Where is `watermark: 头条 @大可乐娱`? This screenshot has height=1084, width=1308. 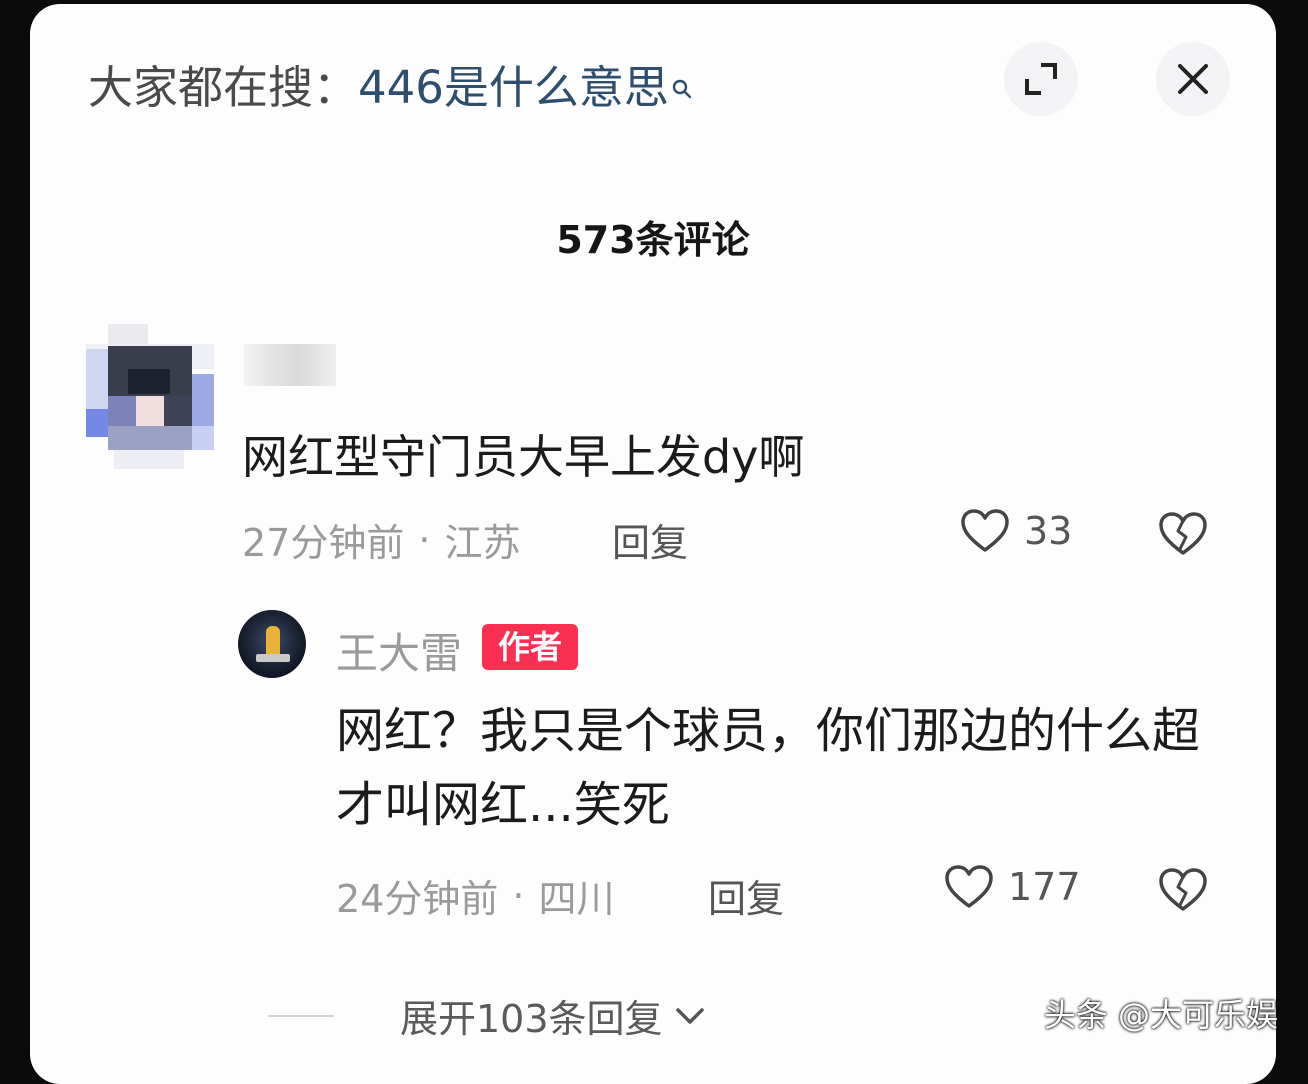
watermark: 头条 @大可乐娱 is located at coordinates (1160, 1015).